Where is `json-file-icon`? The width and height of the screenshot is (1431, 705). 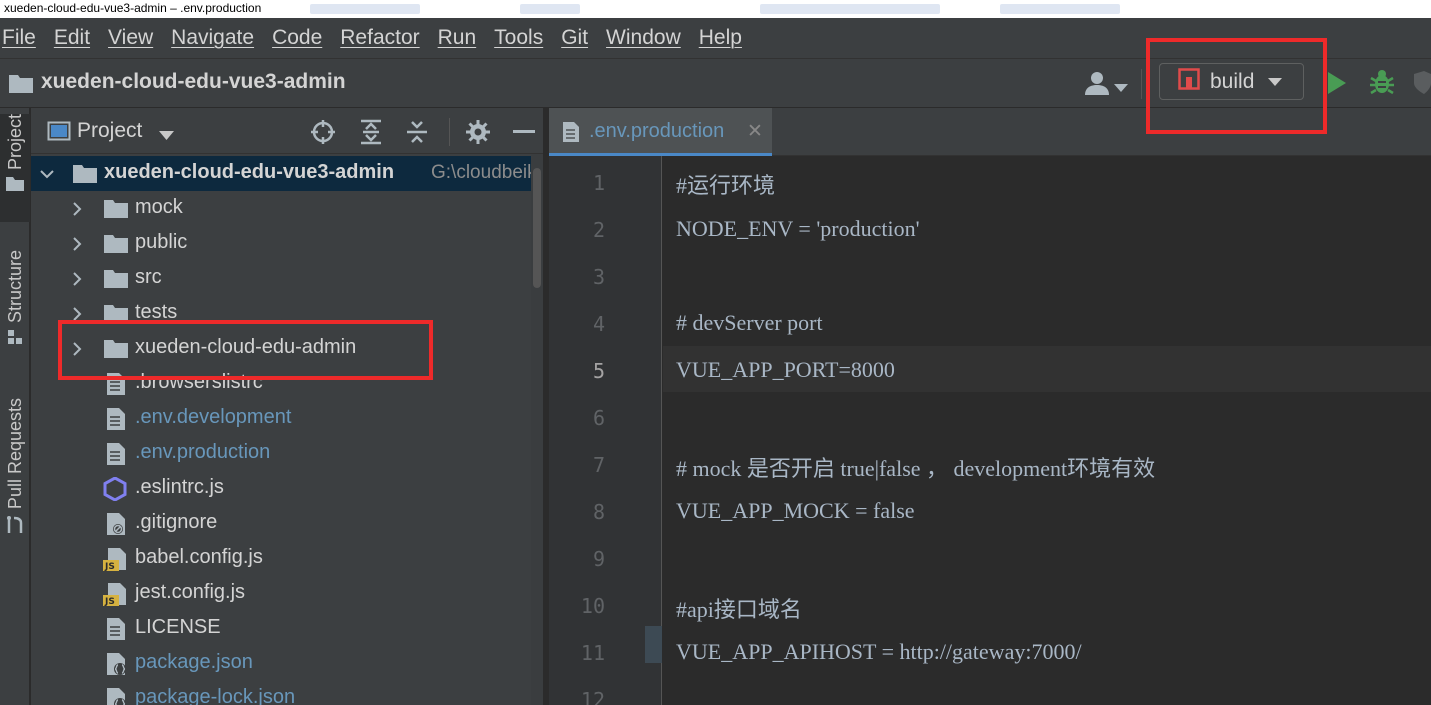 json-file-icon is located at coordinates (117, 666).